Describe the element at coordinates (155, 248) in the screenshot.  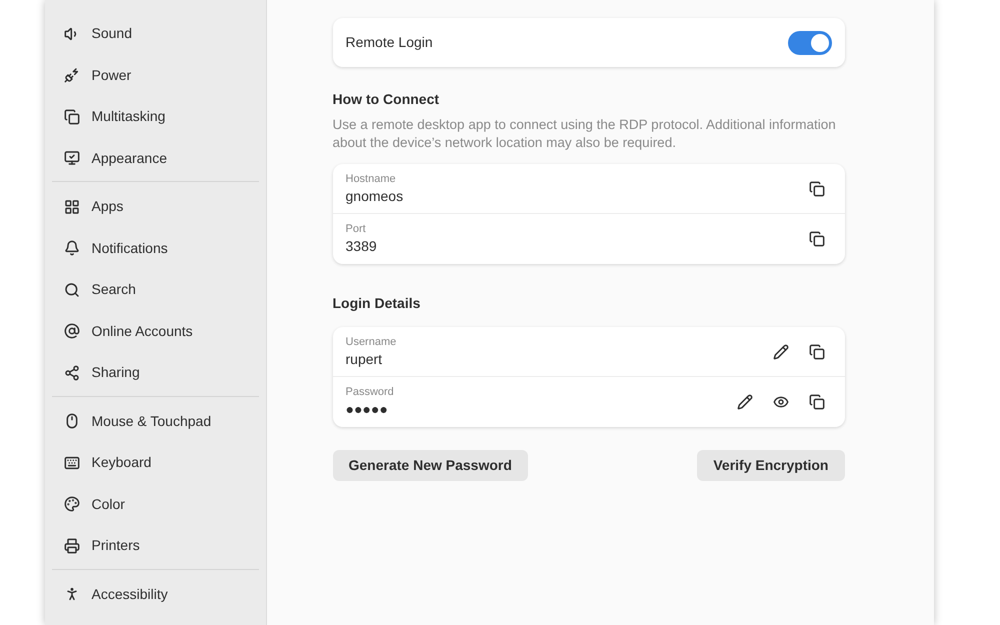
I see `sidebar-item: Notifications` at that location.